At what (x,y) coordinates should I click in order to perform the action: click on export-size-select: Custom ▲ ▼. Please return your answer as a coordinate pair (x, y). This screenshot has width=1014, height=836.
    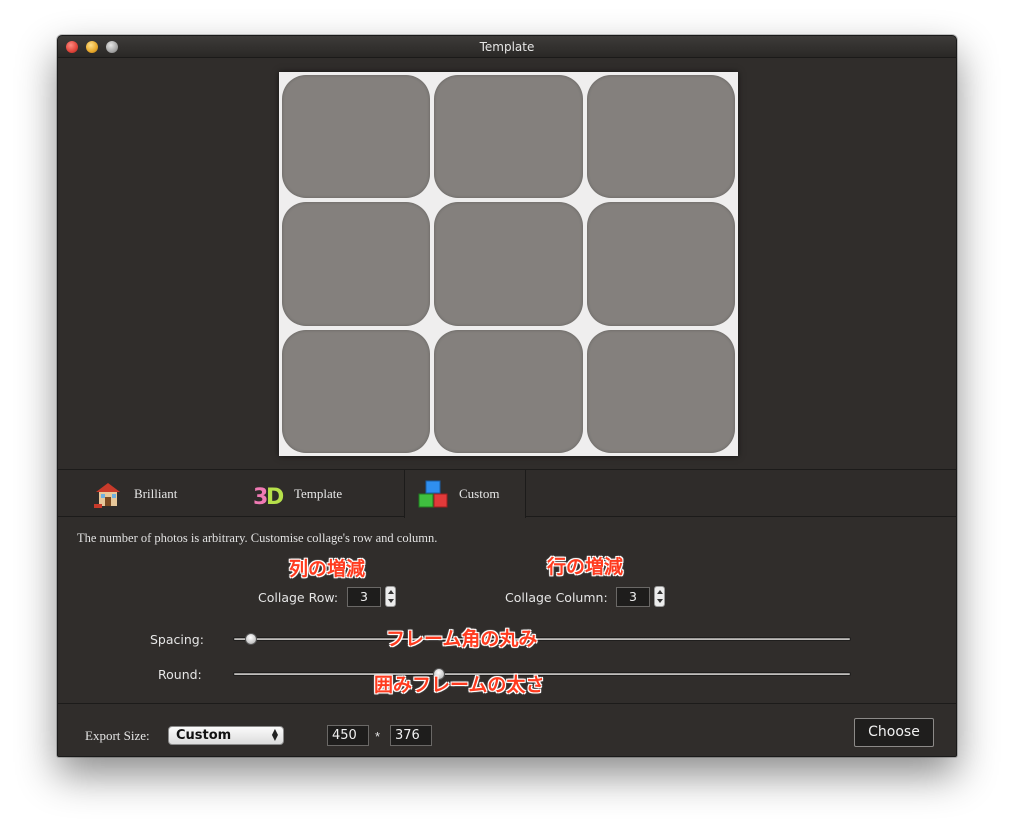
    Looking at the image, I should click on (226, 735).